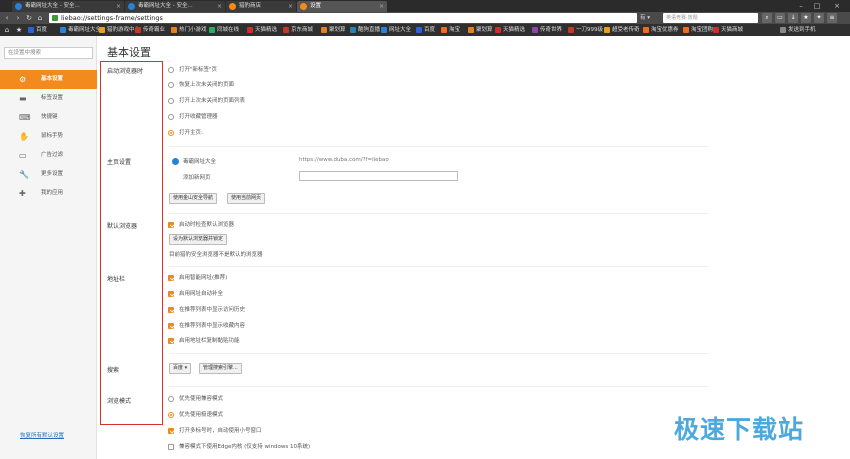  What do you see at coordinates (622, 30) in the screenshot?
I see `bookmark-item: 超受老传奇` at bounding box center [622, 30].